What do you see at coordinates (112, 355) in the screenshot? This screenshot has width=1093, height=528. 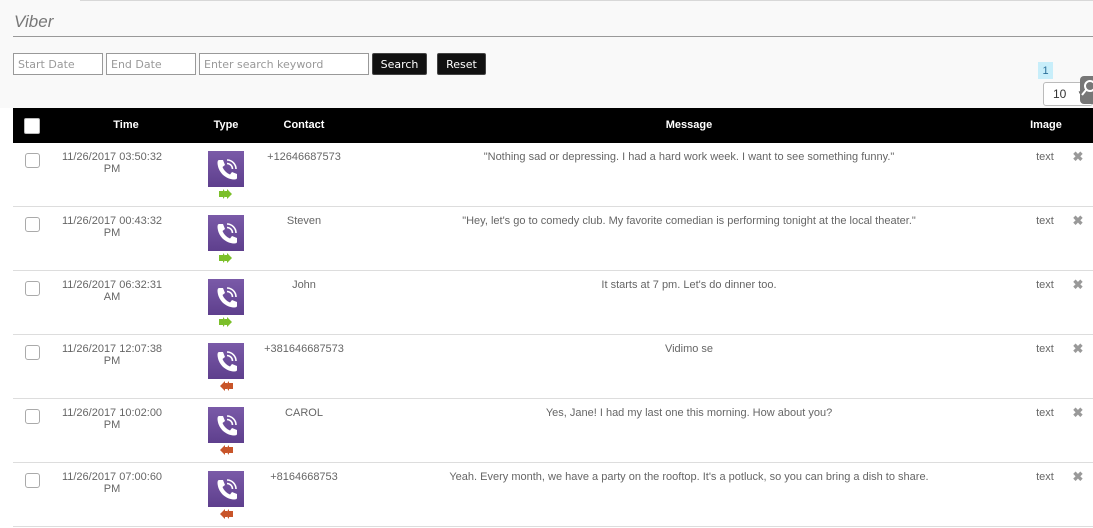 I see `row-time: 11/26/2017 12:07:38 PM` at bounding box center [112, 355].